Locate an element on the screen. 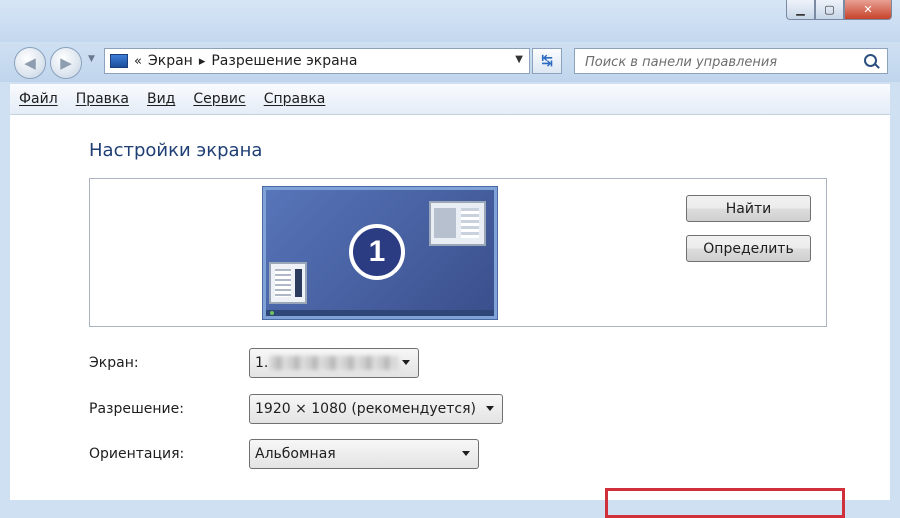 The image size is (900, 518). forward-arrow-icon: ▶ is located at coordinates (66, 63).